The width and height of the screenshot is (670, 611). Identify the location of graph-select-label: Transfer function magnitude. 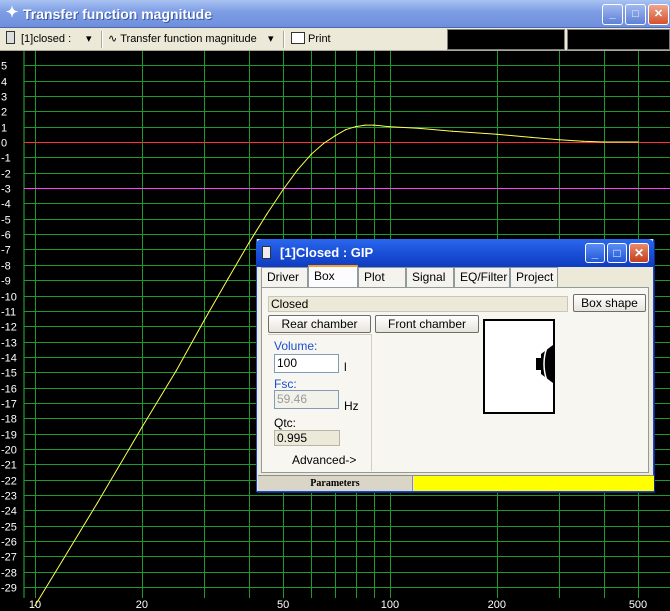
(188, 39).